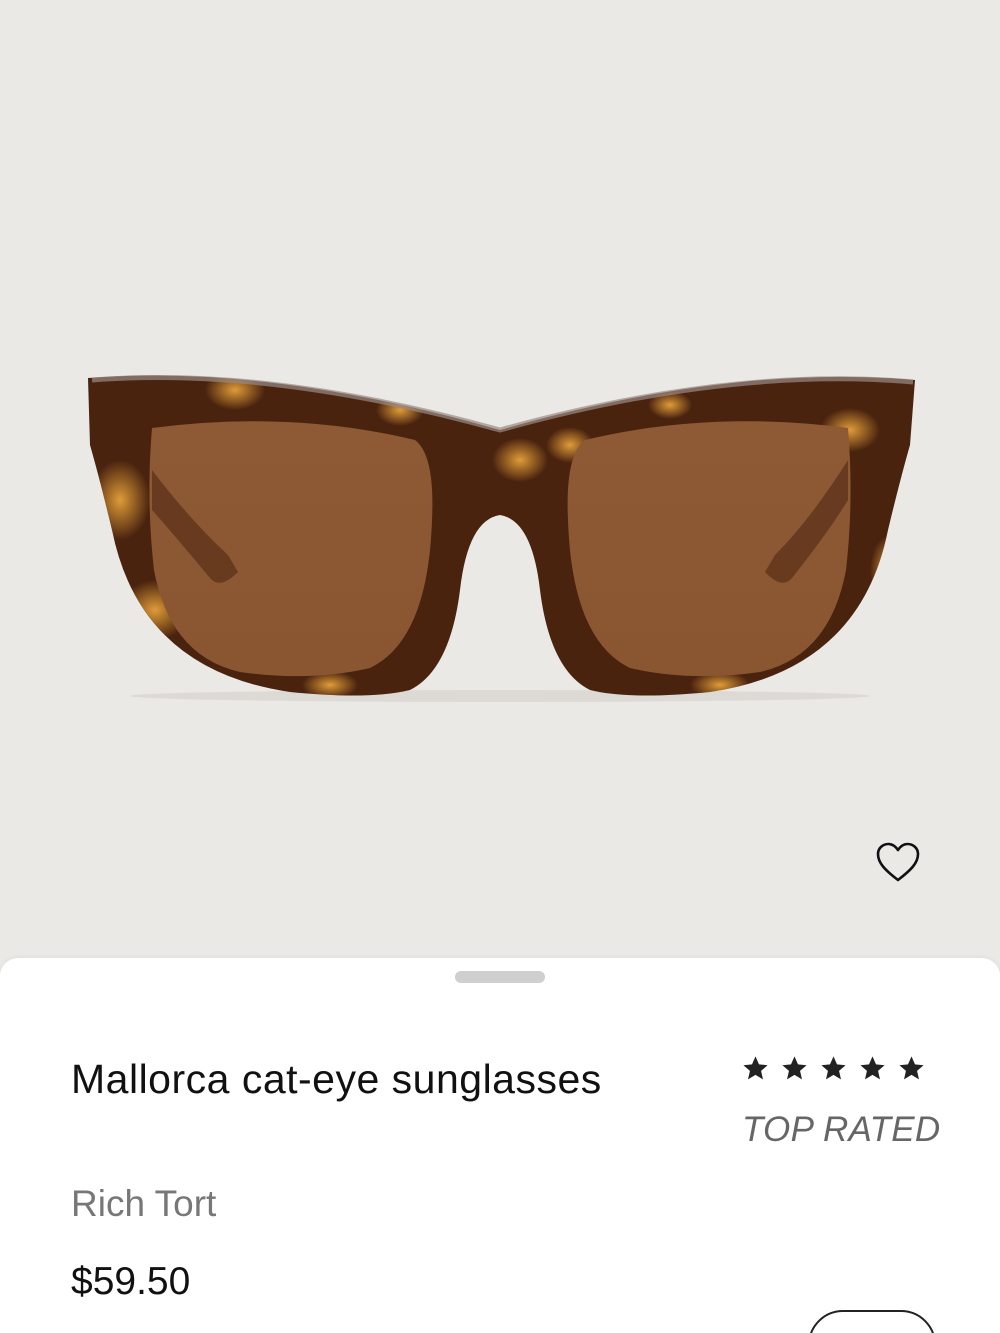 The height and width of the screenshot is (1333, 1000). Describe the element at coordinates (500, 977) in the screenshot. I see `sheet-drag-handle` at that location.